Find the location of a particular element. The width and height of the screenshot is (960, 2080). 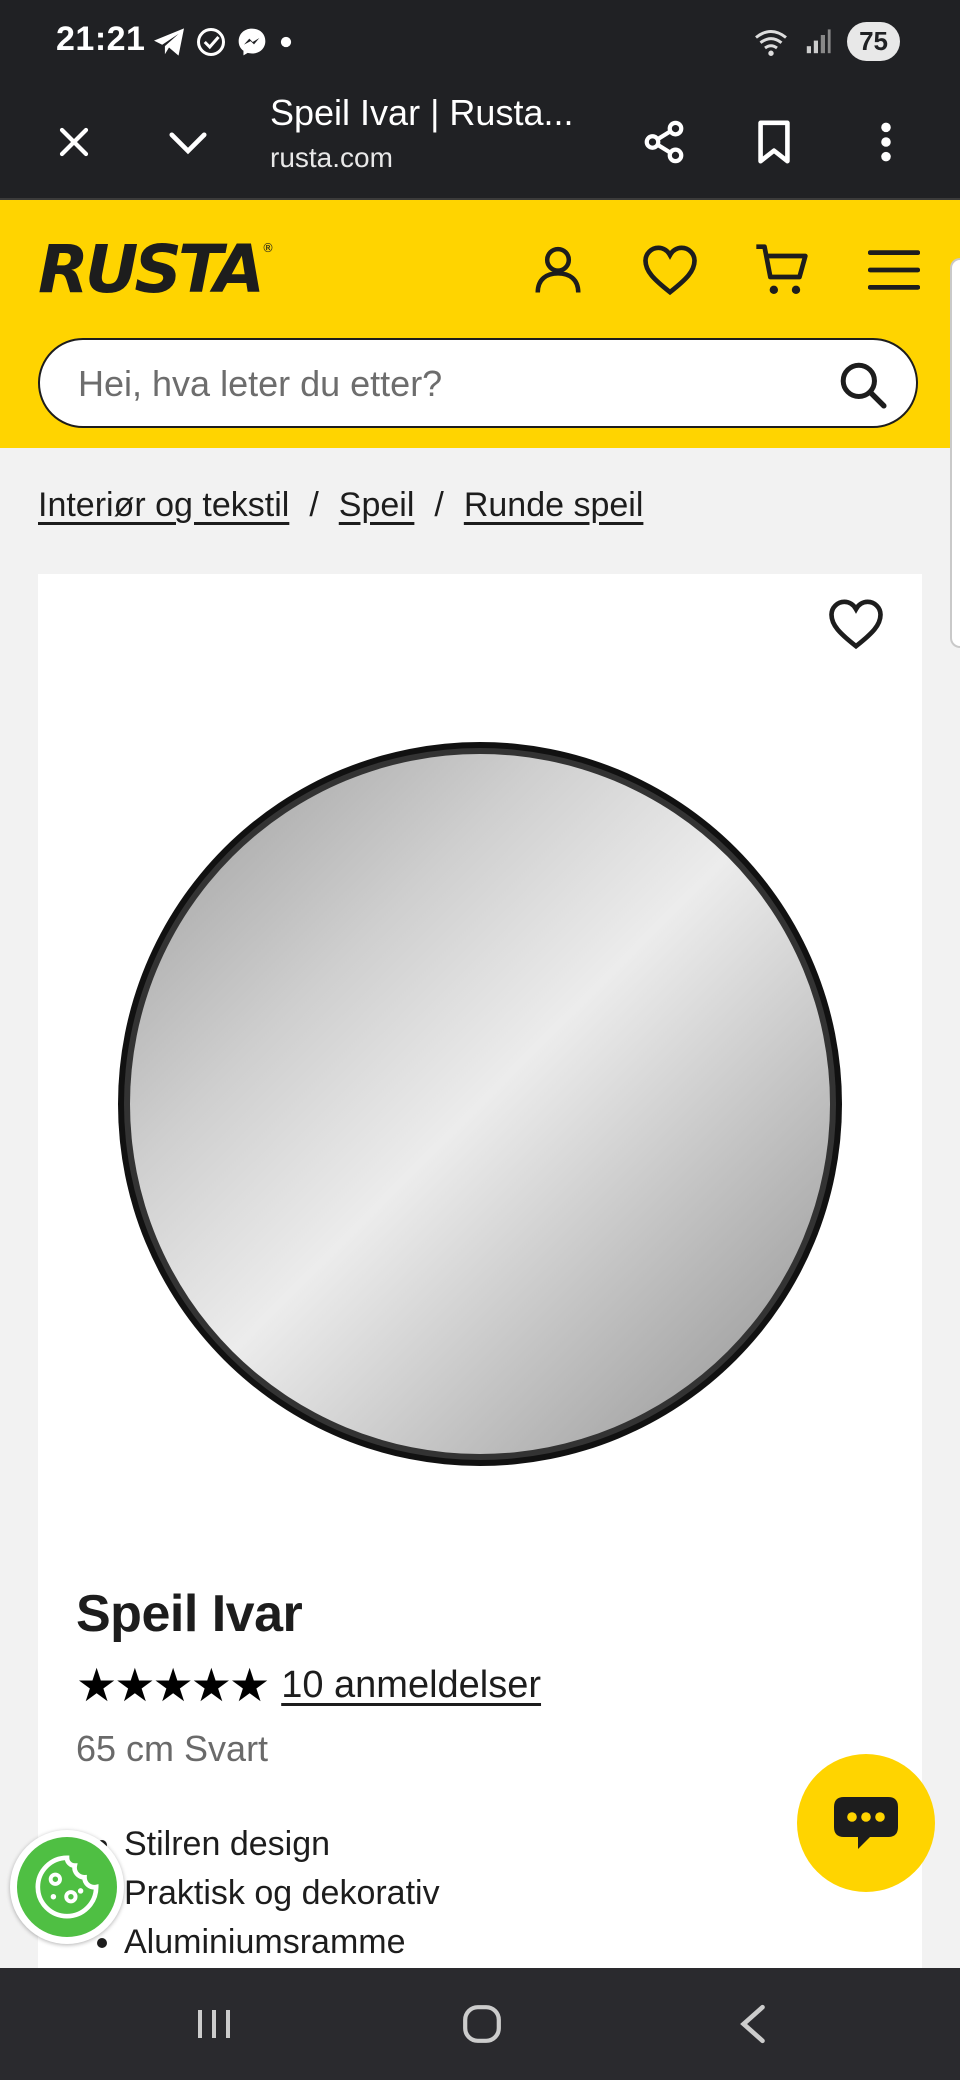

status-time: 21:21 is located at coordinates (101, 39).